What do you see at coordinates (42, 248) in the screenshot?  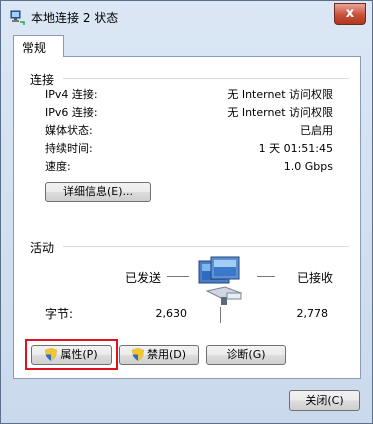 I see `activity-heading: 活动` at bounding box center [42, 248].